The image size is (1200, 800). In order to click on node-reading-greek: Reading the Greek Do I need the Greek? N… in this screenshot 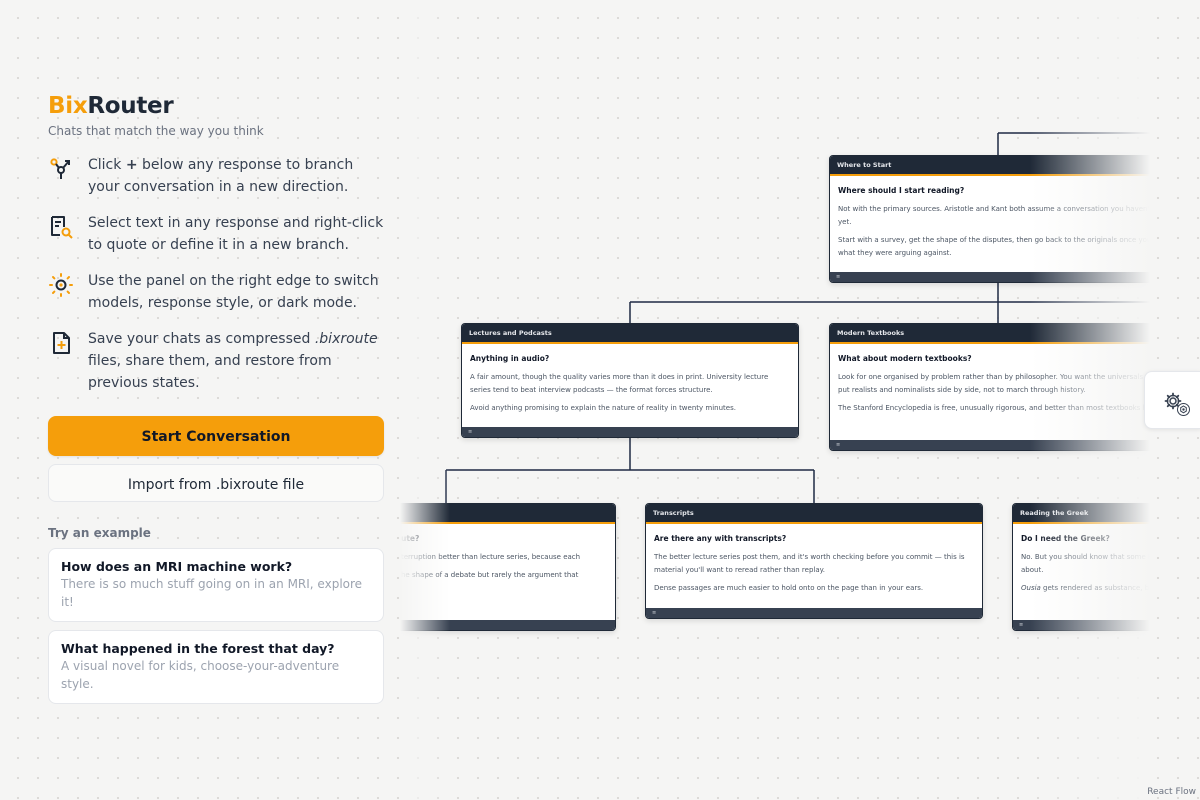, I will do `click(1081, 567)`.